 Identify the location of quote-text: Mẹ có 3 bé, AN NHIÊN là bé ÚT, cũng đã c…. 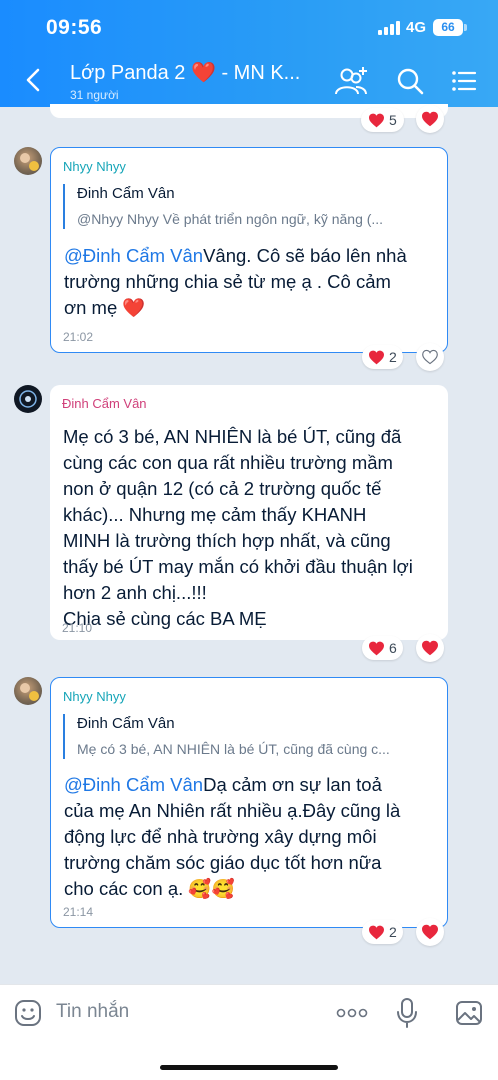
(233, 749).